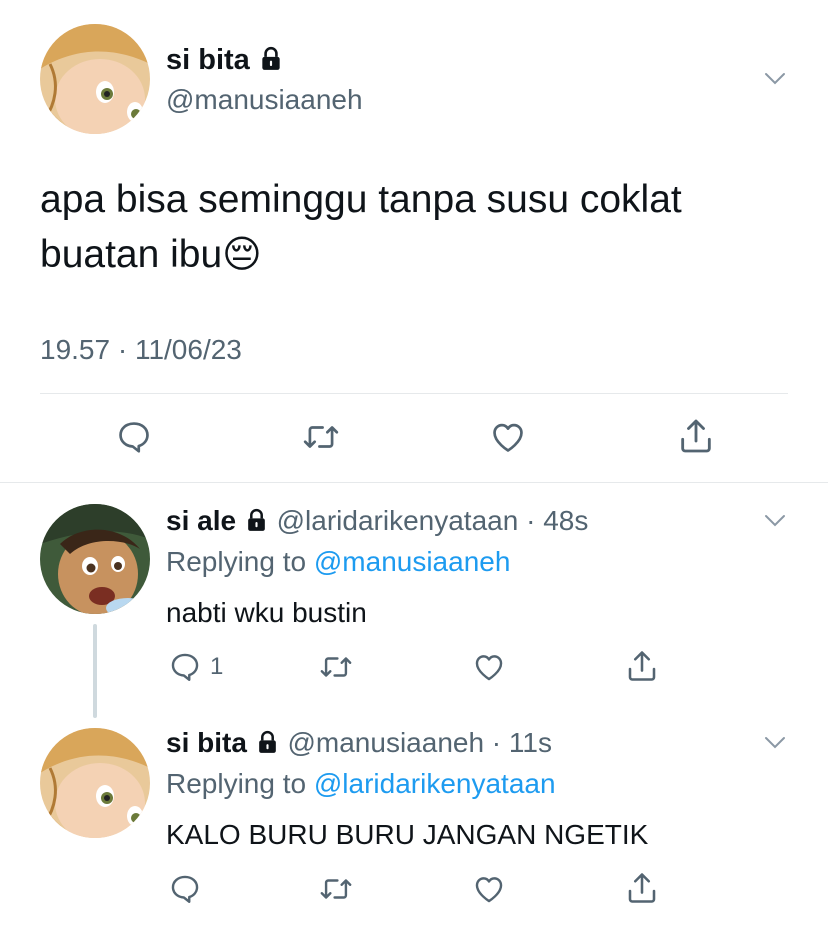 The width and height of the screenshot is (828, 926). Describe the element at coordinates (201, 520) in the screenshot. I see `reply-1-display-name: si ale` at that location.